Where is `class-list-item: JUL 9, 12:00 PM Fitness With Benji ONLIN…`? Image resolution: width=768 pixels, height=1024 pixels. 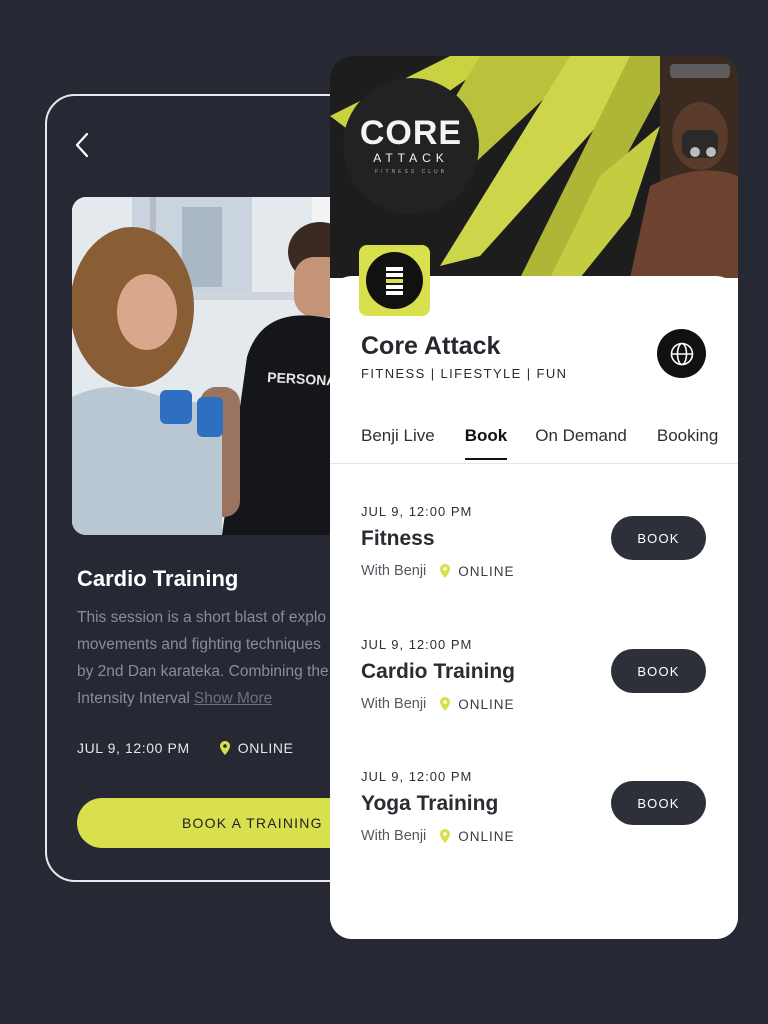
class-list-item: JUL 9, 12:00 PM Fitness With Benji ONLIN… is located at coordinates (536, 549).